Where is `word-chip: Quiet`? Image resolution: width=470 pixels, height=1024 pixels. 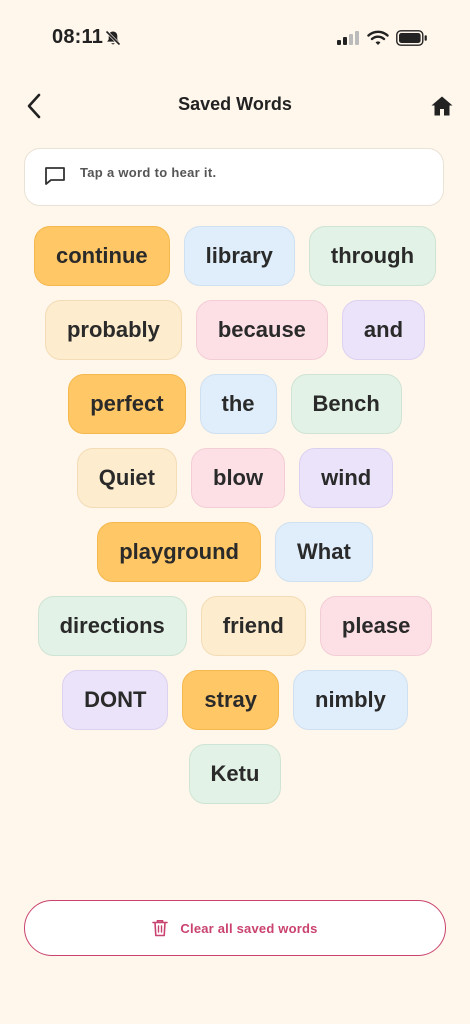
word-chip: Quiet is located at coordinates (126, 478).